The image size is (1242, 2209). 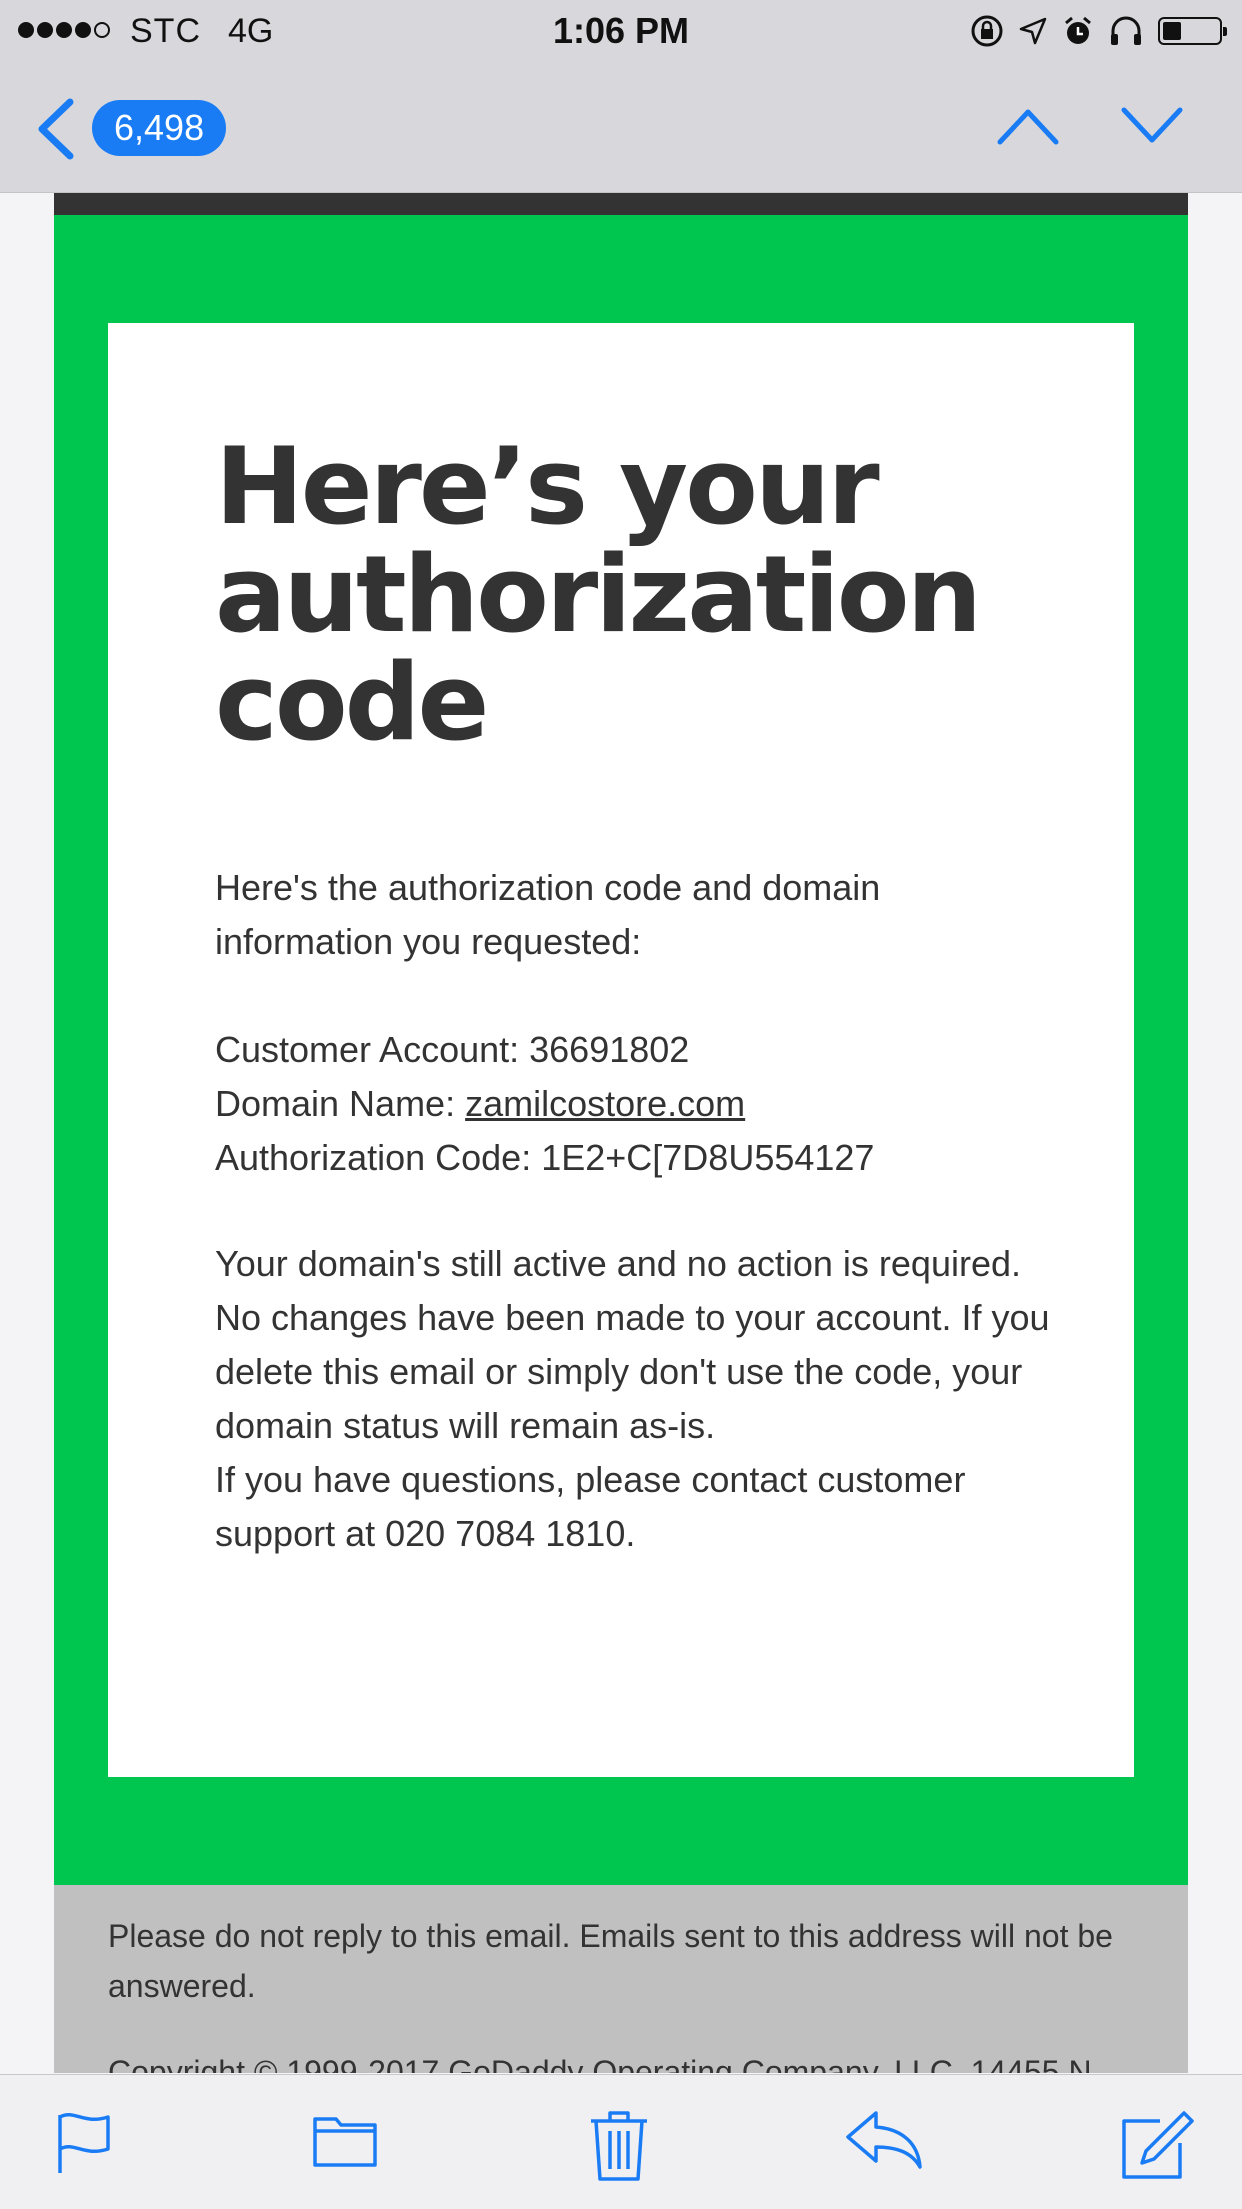 What do you see at coordinates (1126, 30) in the screenshot?
I see `headphones-icon` at bounding box center [1126, 30].